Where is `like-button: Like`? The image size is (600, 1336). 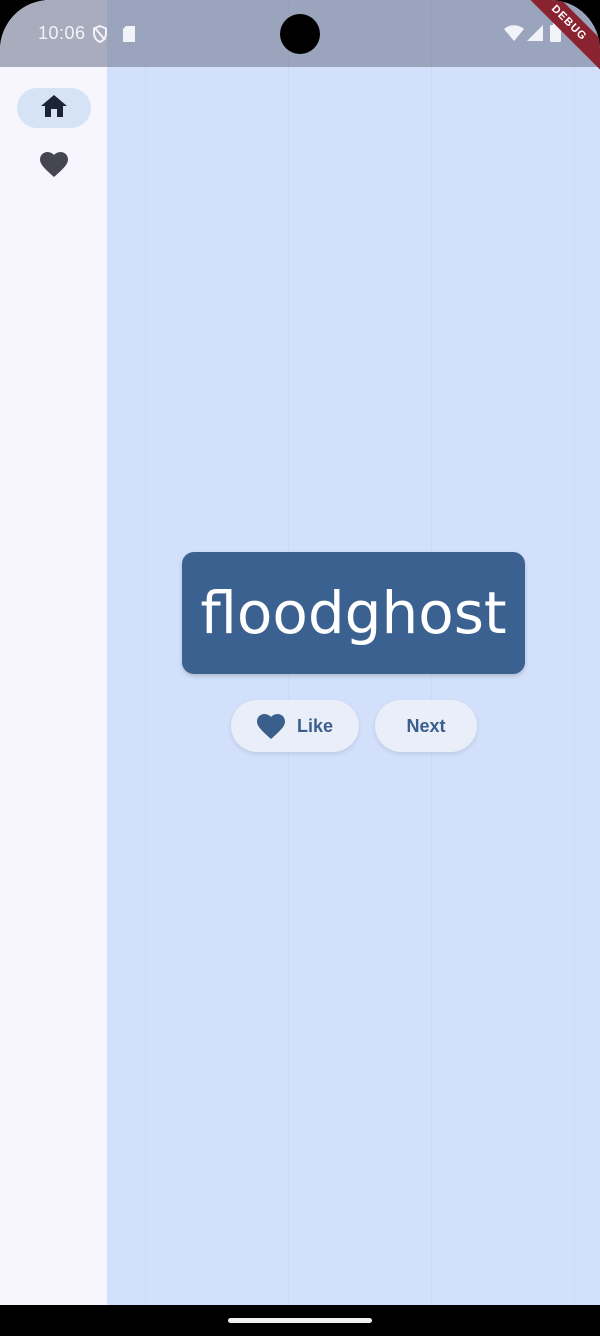 like-button: Like is located at coordinates (295, 726).